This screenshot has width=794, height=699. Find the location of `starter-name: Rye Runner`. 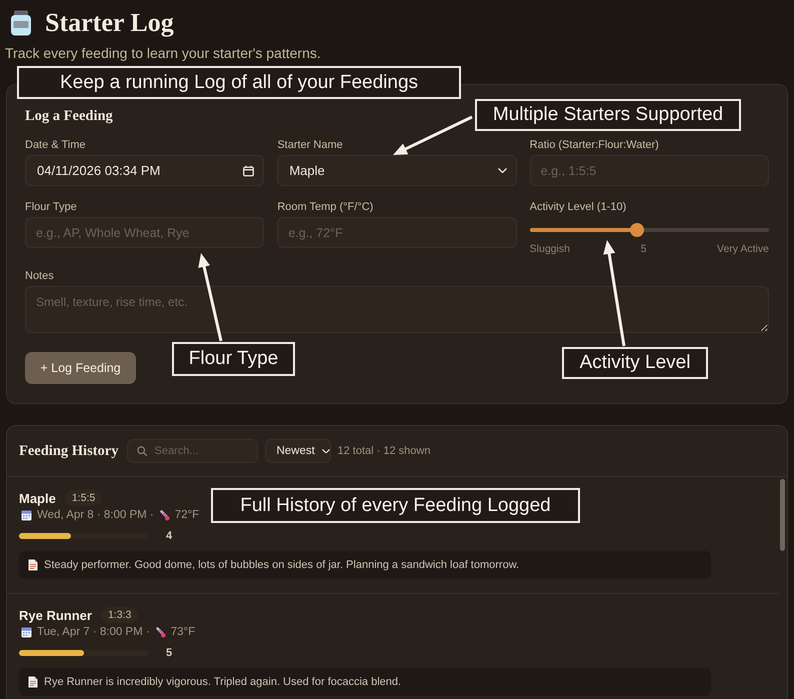

starter-name: Rye Runner is located at coordinates (55, 615).